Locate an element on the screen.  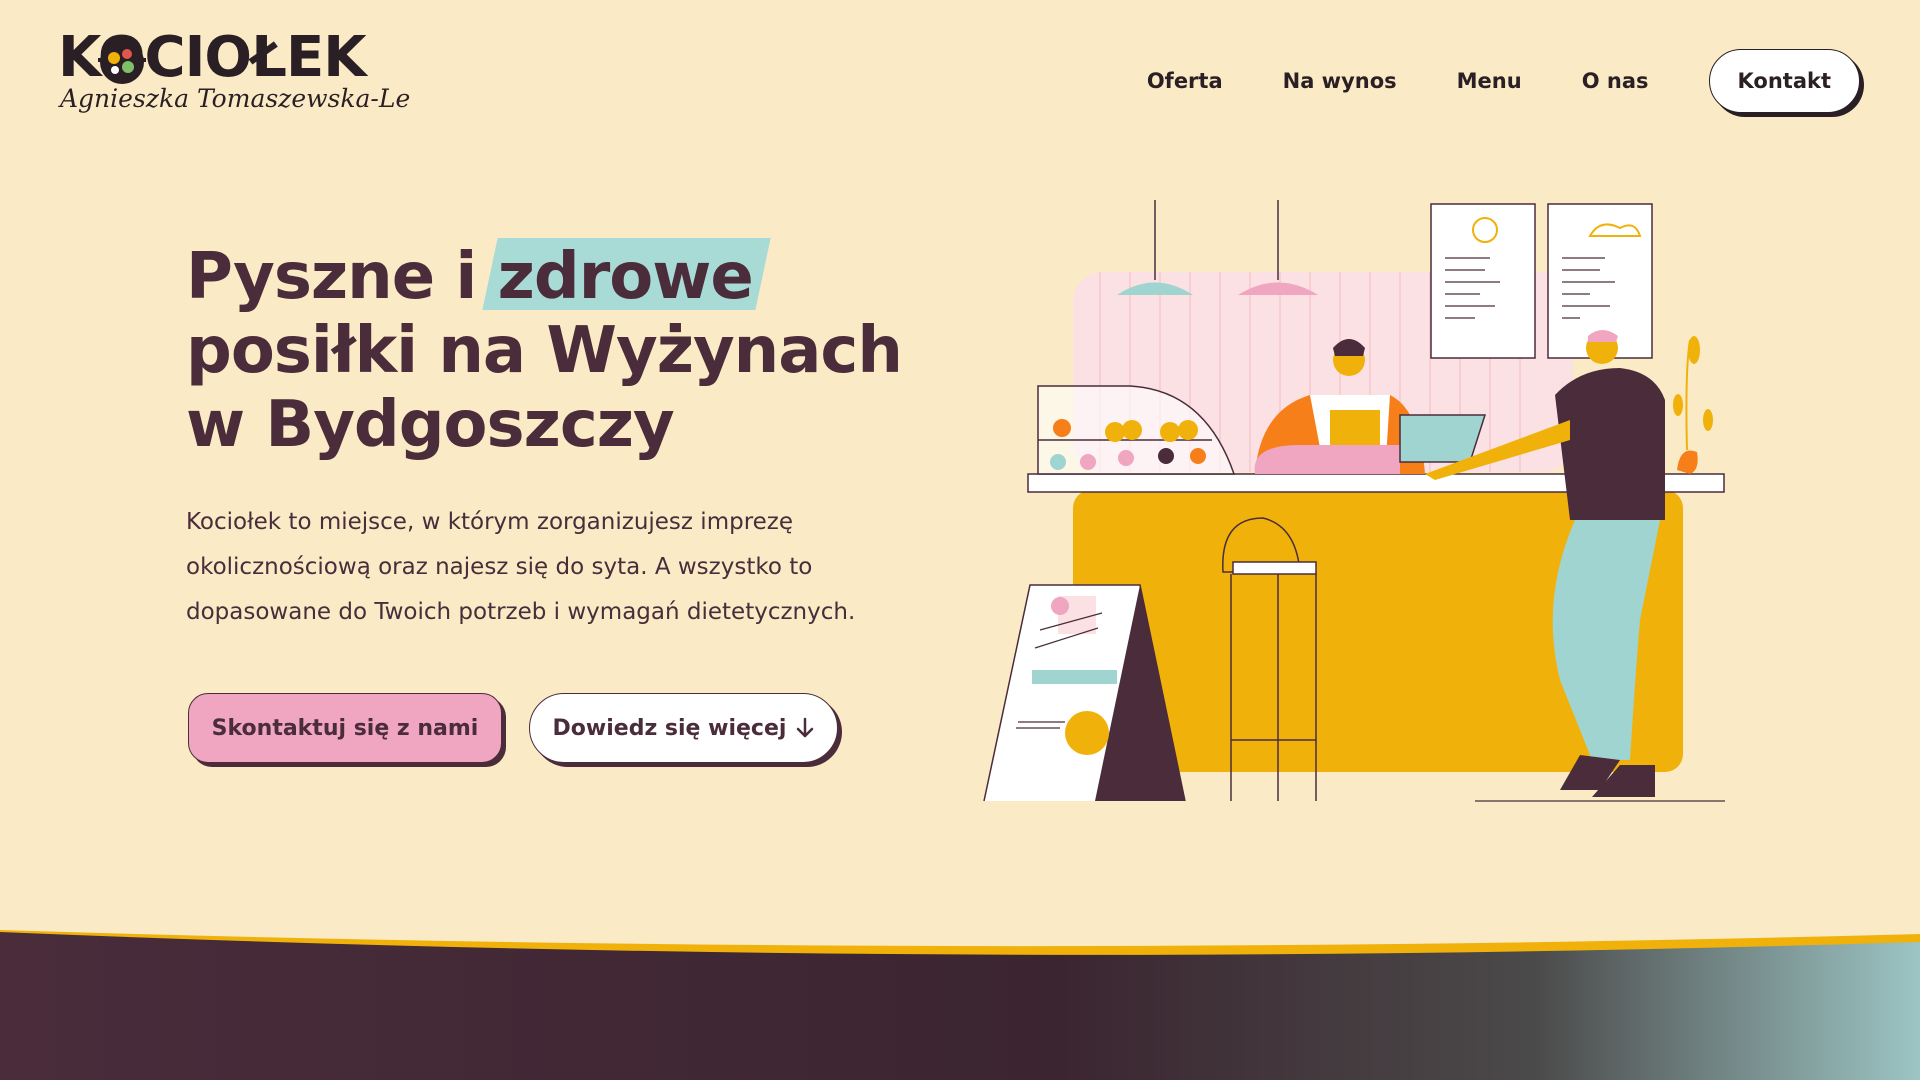
brand-logo: KOCIOŁEK Agnieszka Tomaszewska-Le is located at coordinates (234, 80).